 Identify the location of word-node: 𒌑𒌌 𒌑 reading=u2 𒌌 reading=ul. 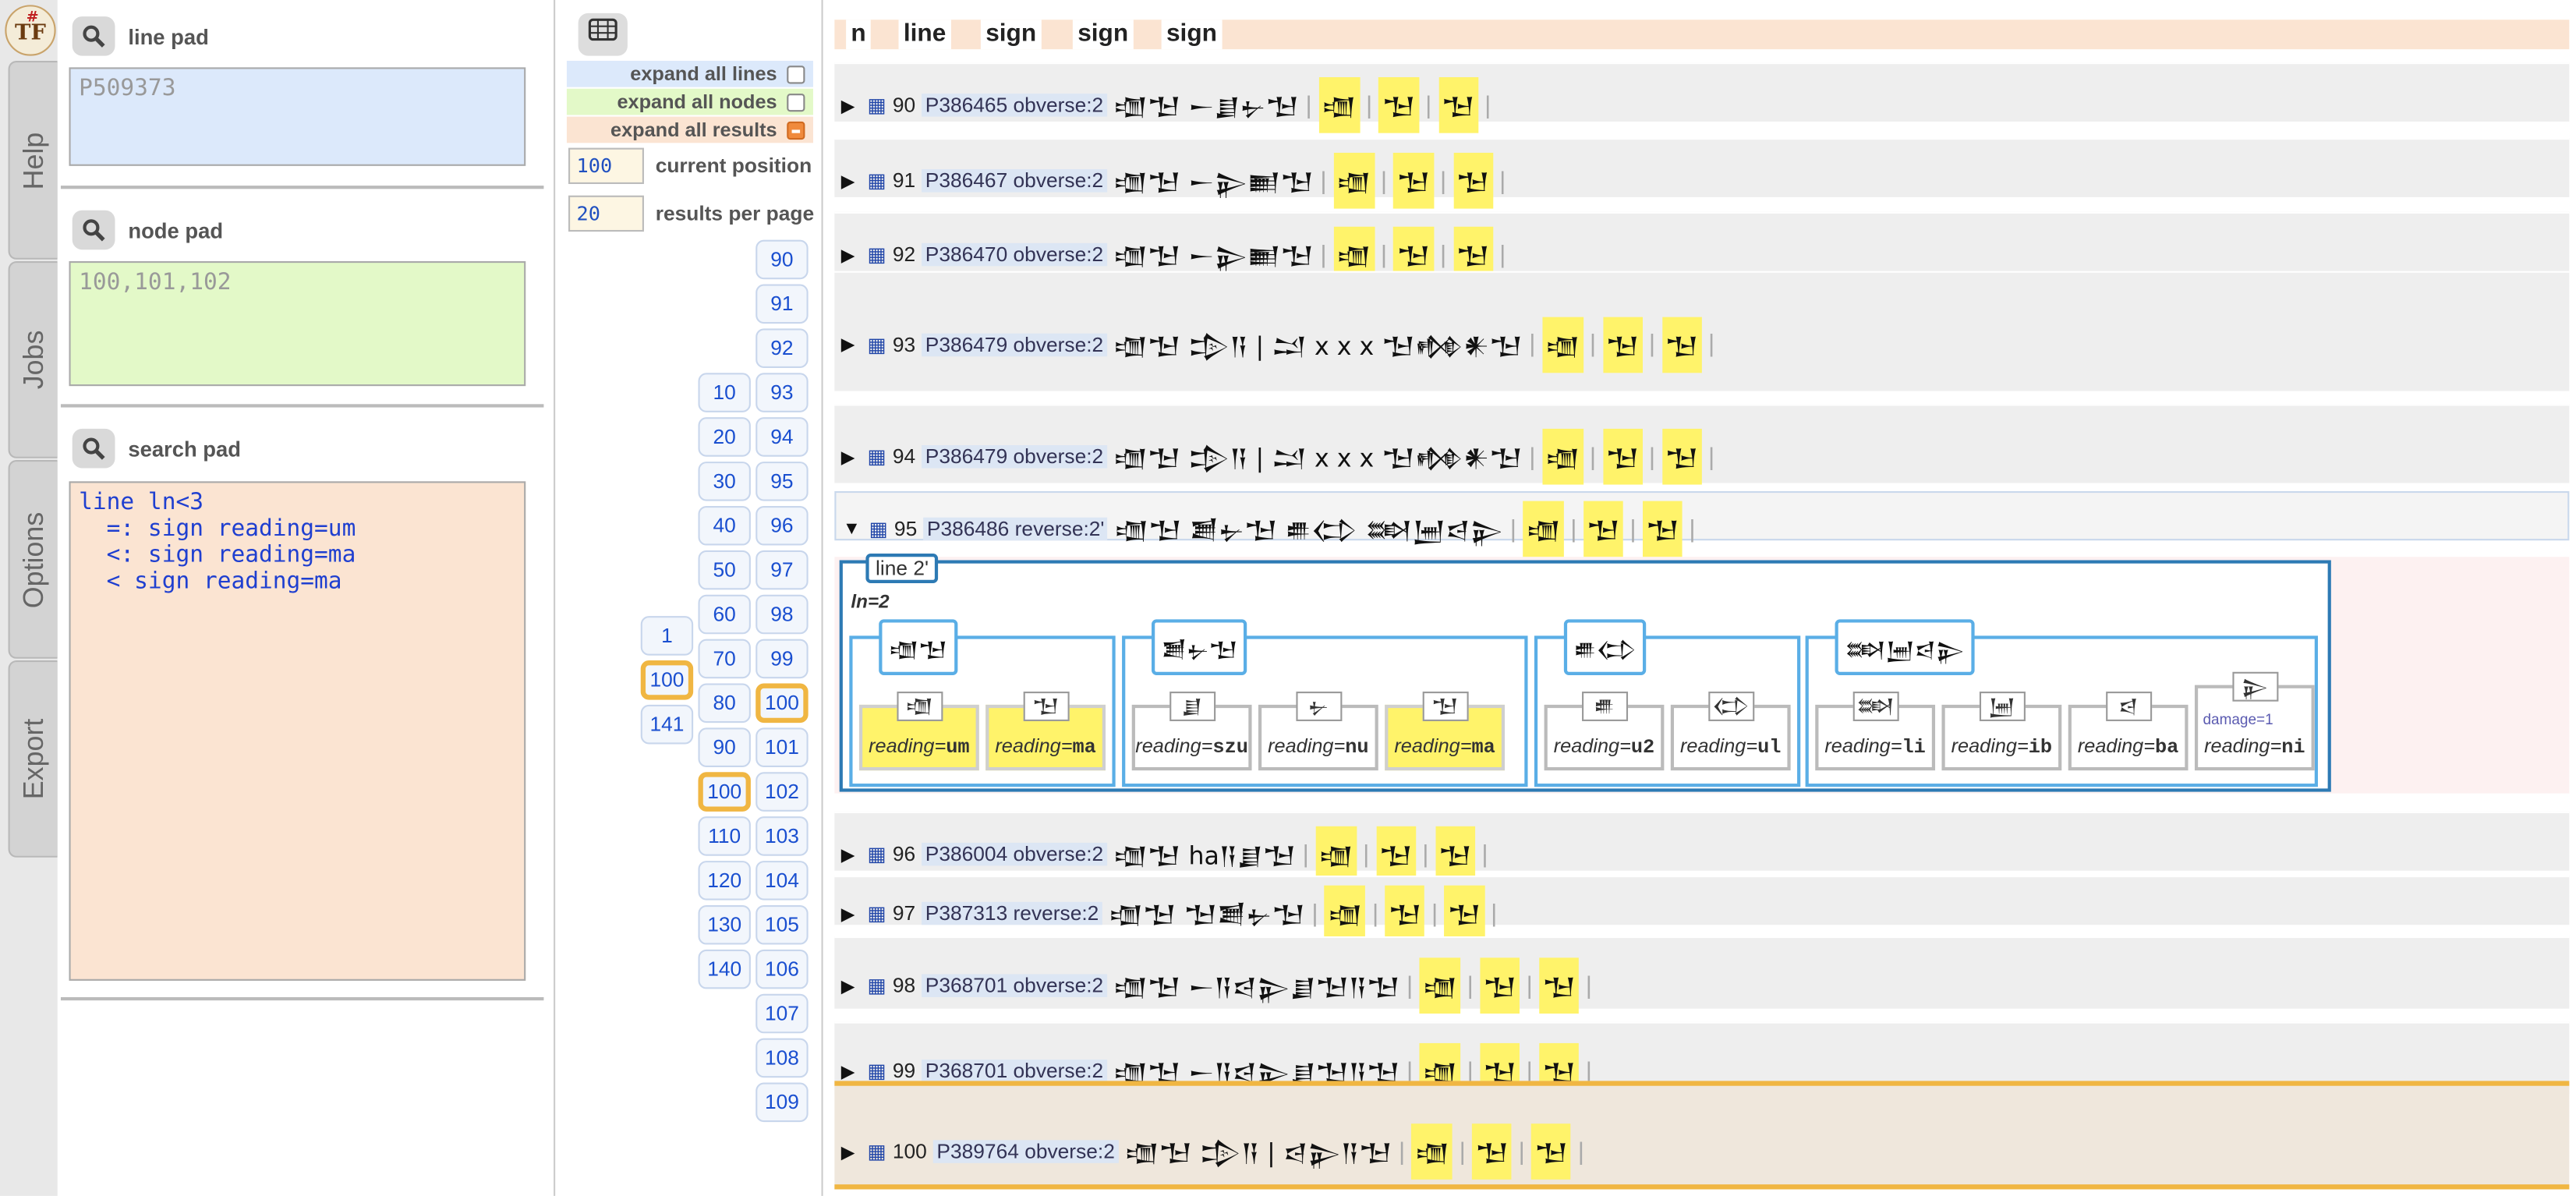
(1667, 703).